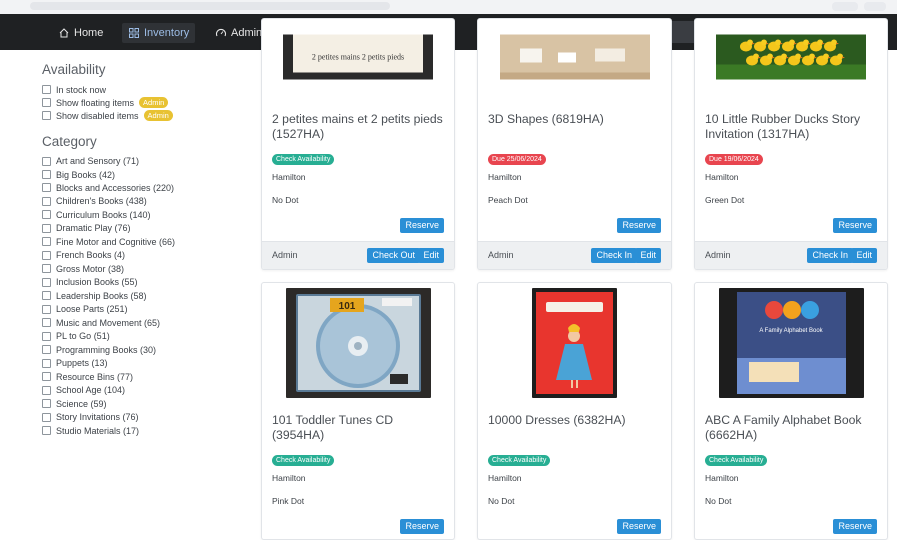  What do you see at coordinates (142, 228) in the screenshot?
I see `category-option: Dramatic Play (76)` at bounding box center [142, 228].